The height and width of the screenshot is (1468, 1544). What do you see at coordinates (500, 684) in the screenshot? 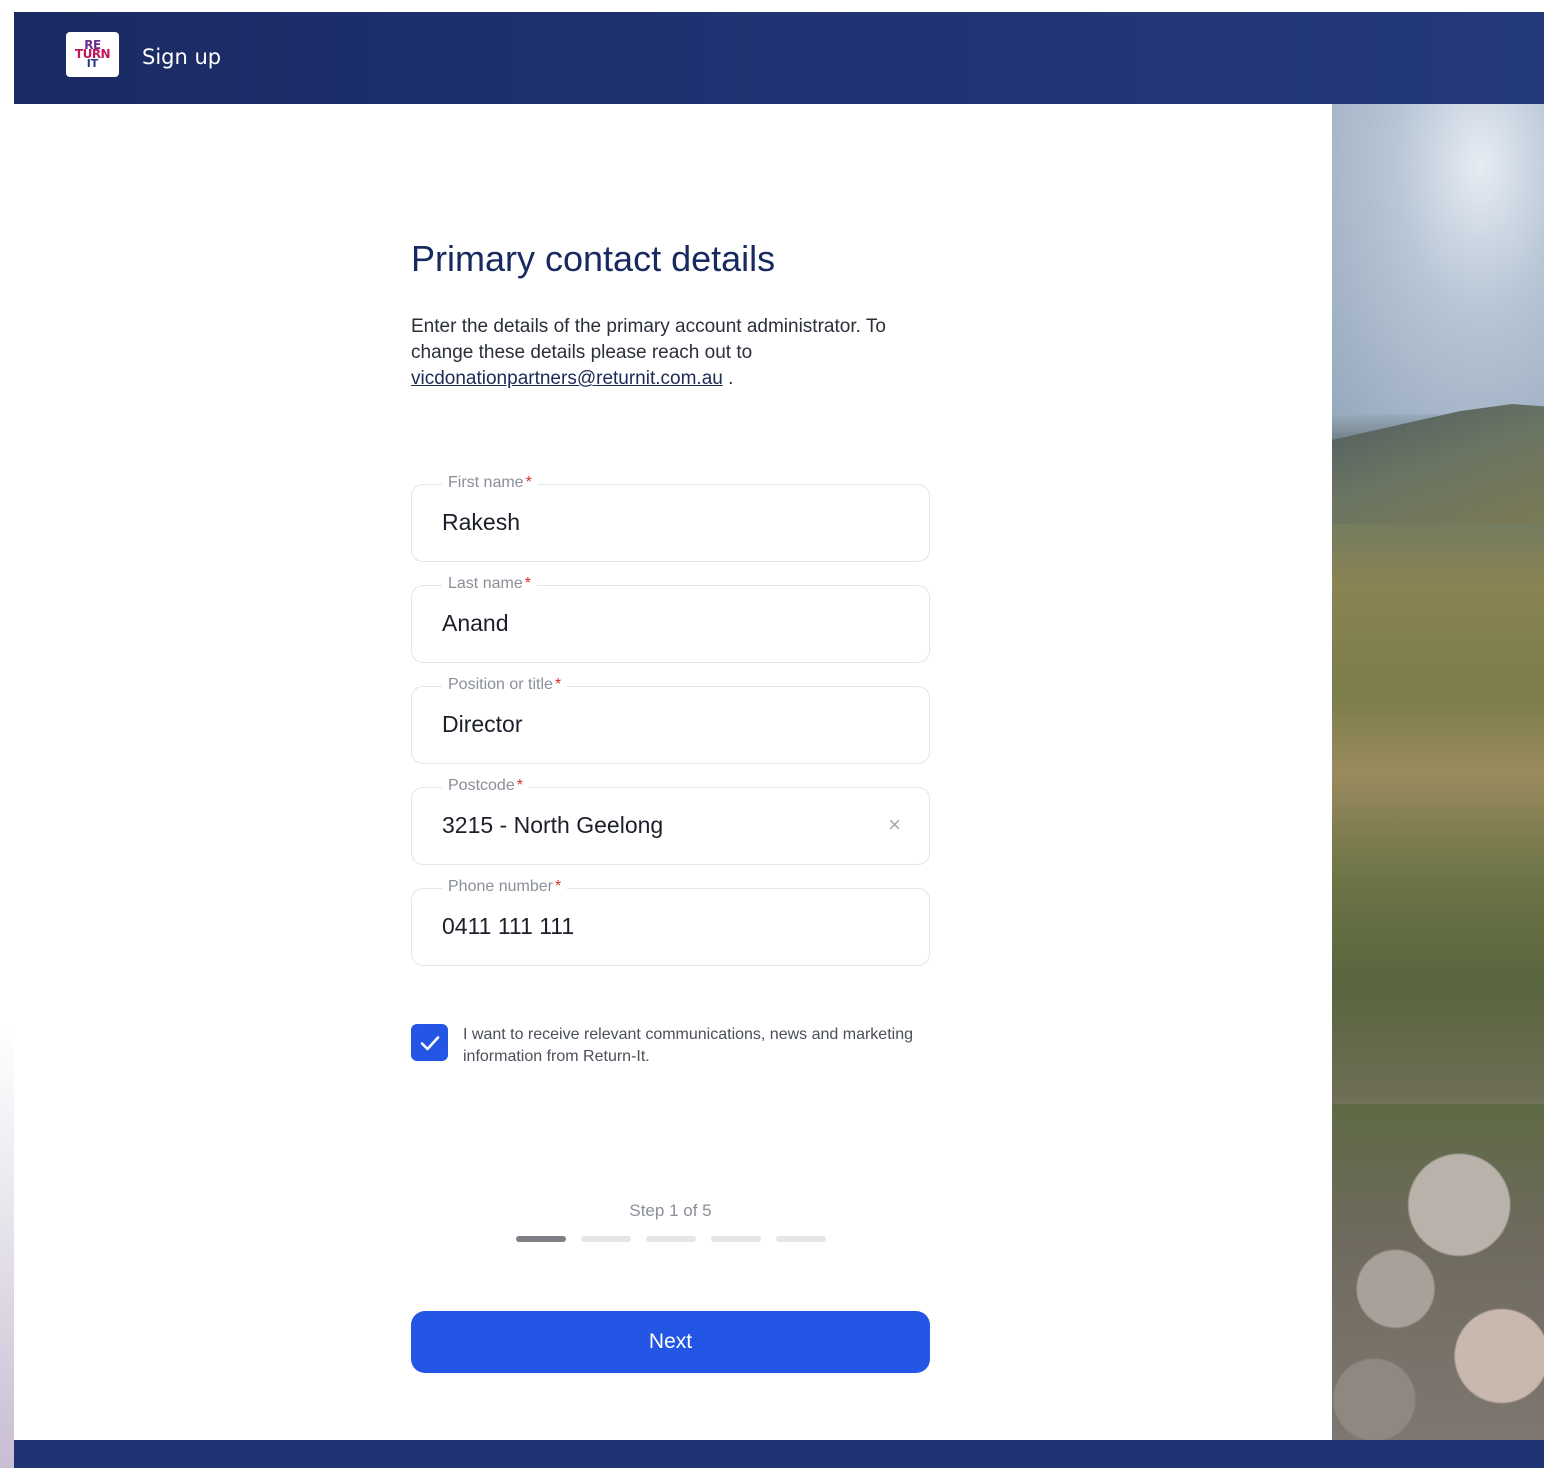
I see `label-text: Position or title` at bounding box center [500, 684].